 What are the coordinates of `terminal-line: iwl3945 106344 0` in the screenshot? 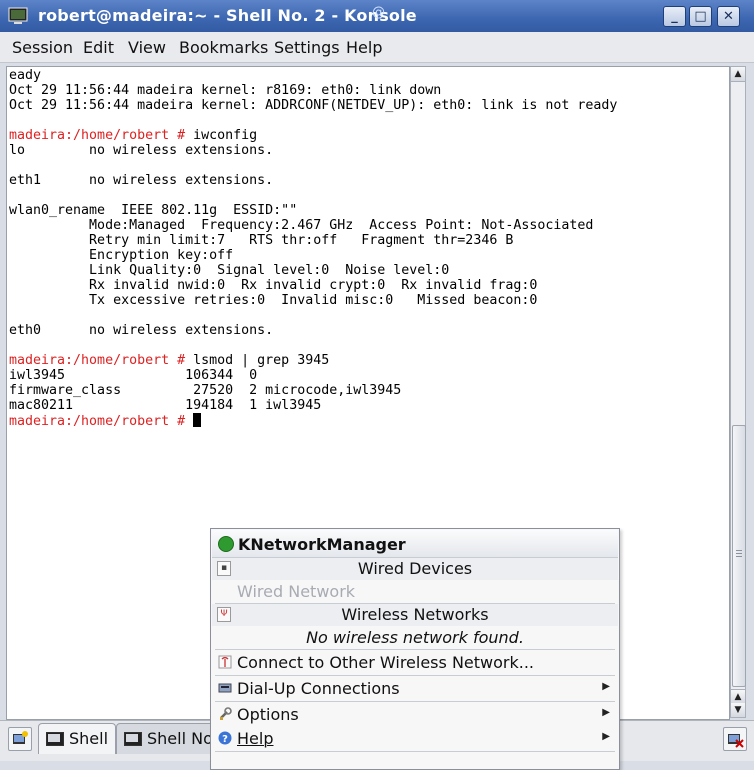 It's located at (133, 375).